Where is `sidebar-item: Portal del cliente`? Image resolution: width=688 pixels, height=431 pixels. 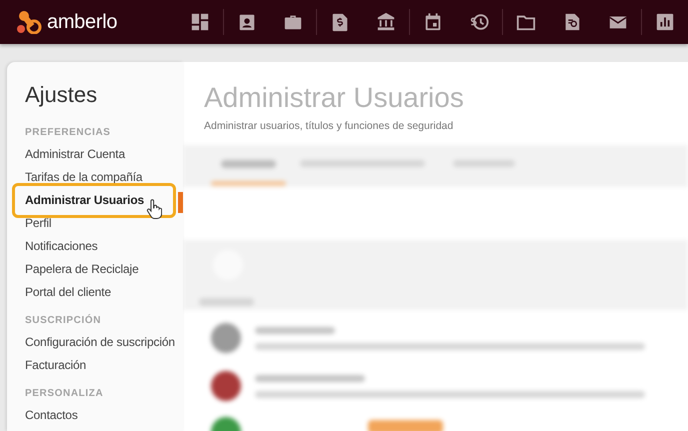
sidebar-item: Portal del cliente is located at coordinates (95, 292).